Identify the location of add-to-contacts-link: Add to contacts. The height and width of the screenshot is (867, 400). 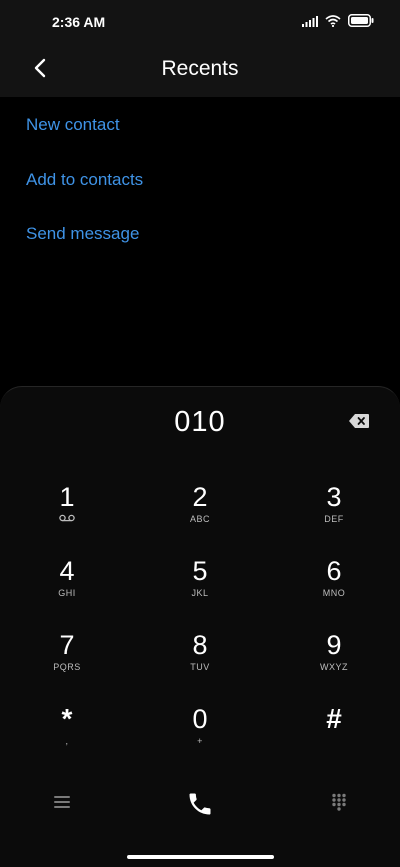
(84, 180).